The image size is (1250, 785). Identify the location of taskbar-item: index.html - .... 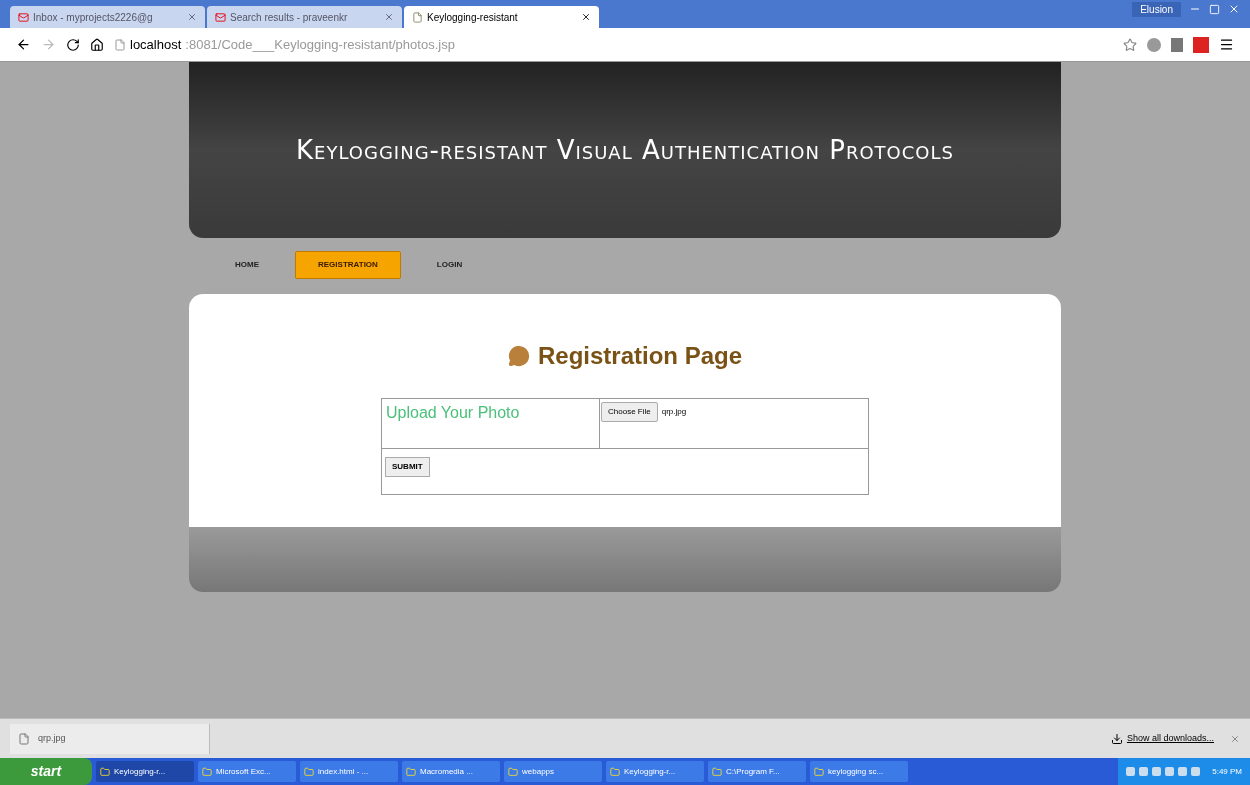
(349, 771).